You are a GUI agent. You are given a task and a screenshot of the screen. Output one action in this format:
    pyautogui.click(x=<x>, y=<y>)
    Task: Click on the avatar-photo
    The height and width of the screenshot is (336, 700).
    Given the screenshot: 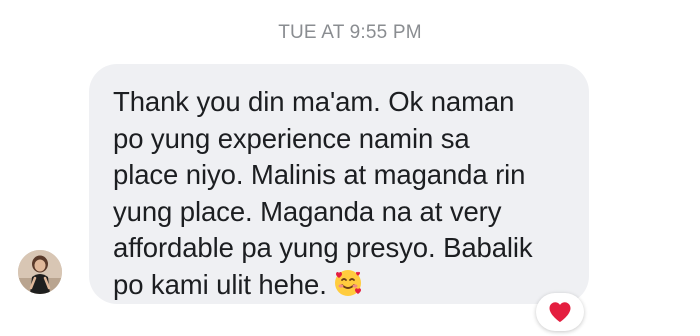 What is the action you would take?
    pyautogui.click(x=40, y=272)
    